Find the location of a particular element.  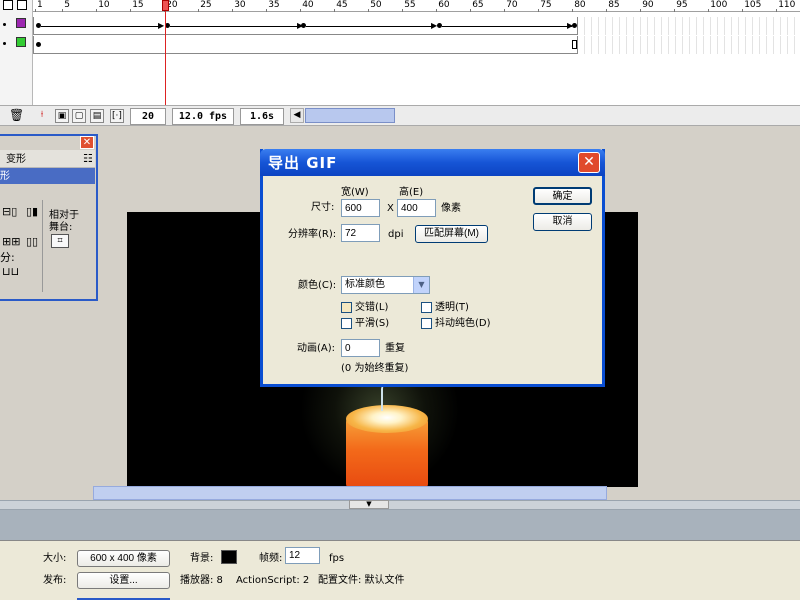

onion-outline-icon: ▢ is located at coordinates (79, 116).